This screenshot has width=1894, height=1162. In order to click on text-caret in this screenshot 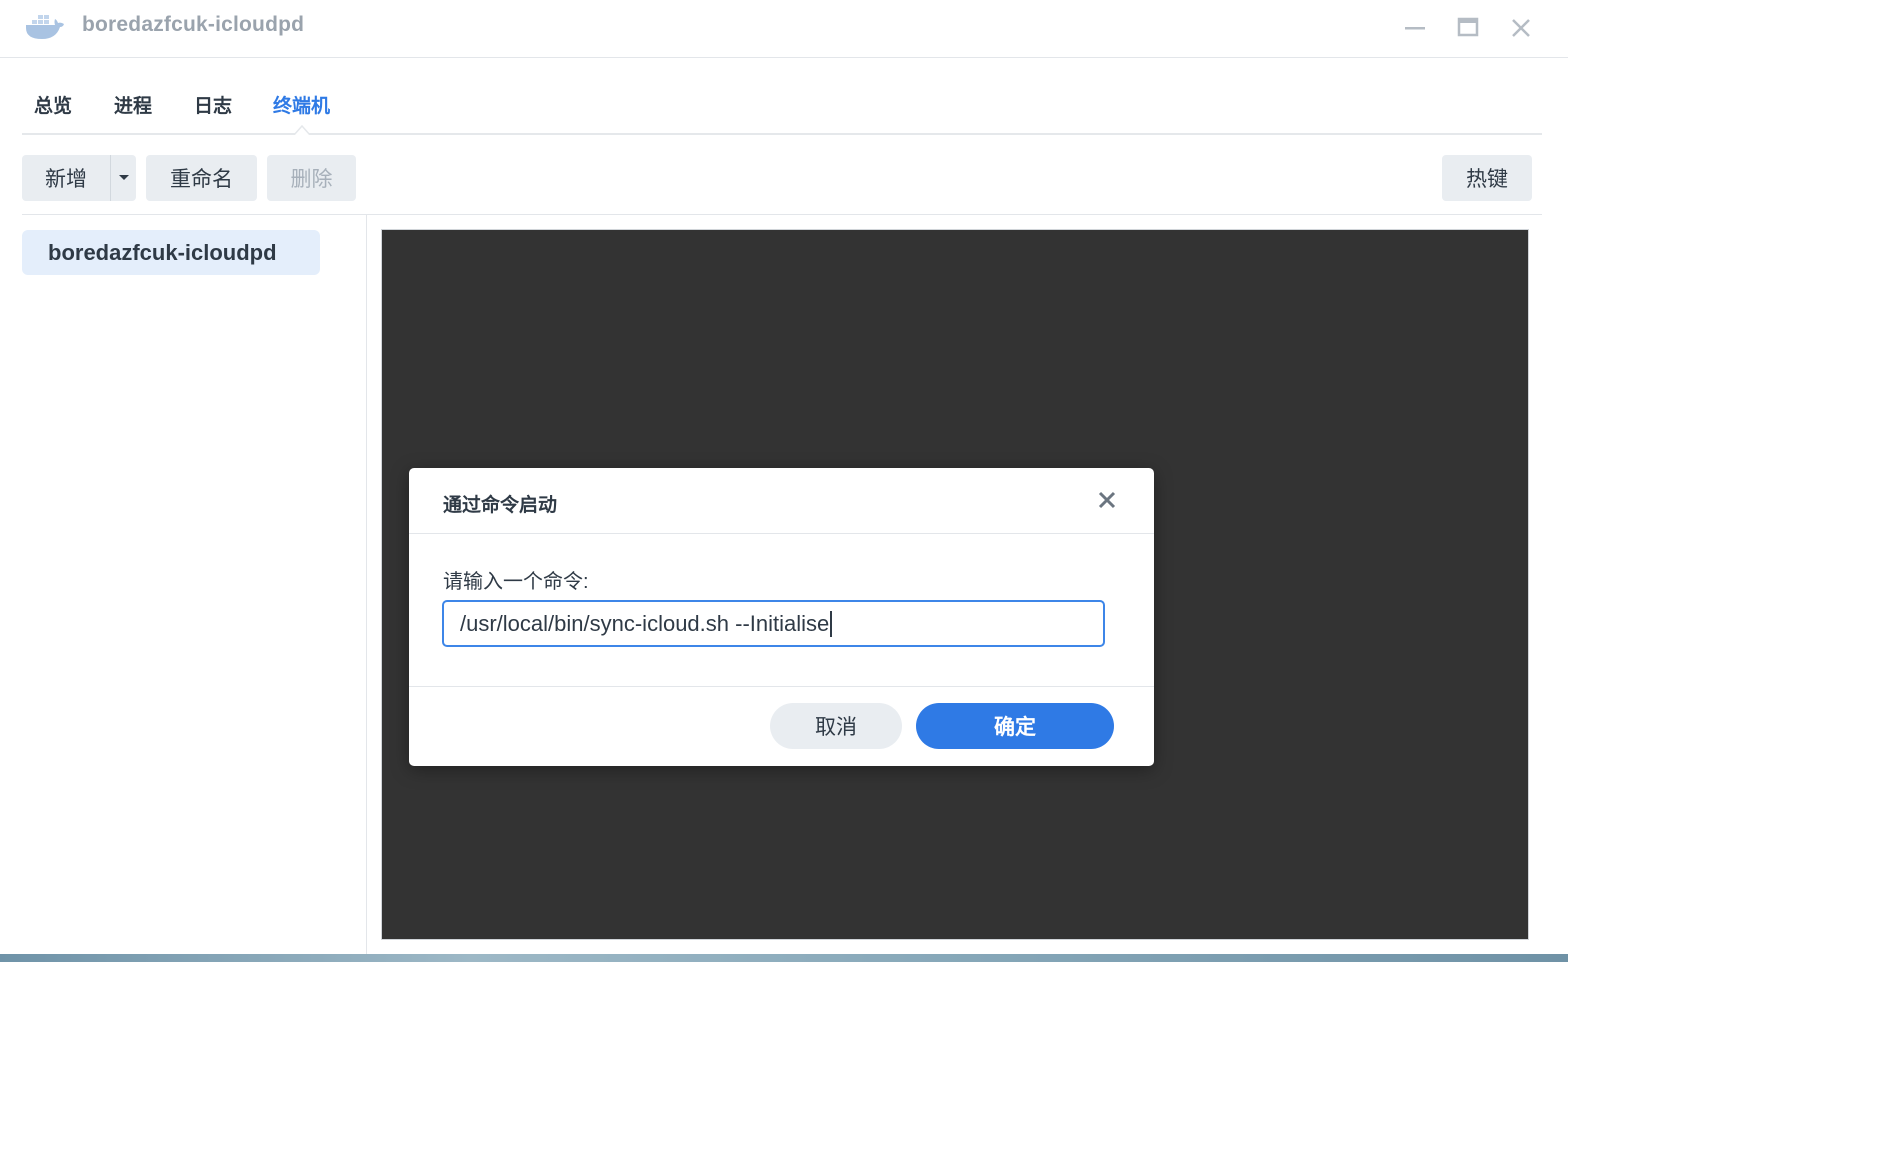, I will do `click(831, 623)`.